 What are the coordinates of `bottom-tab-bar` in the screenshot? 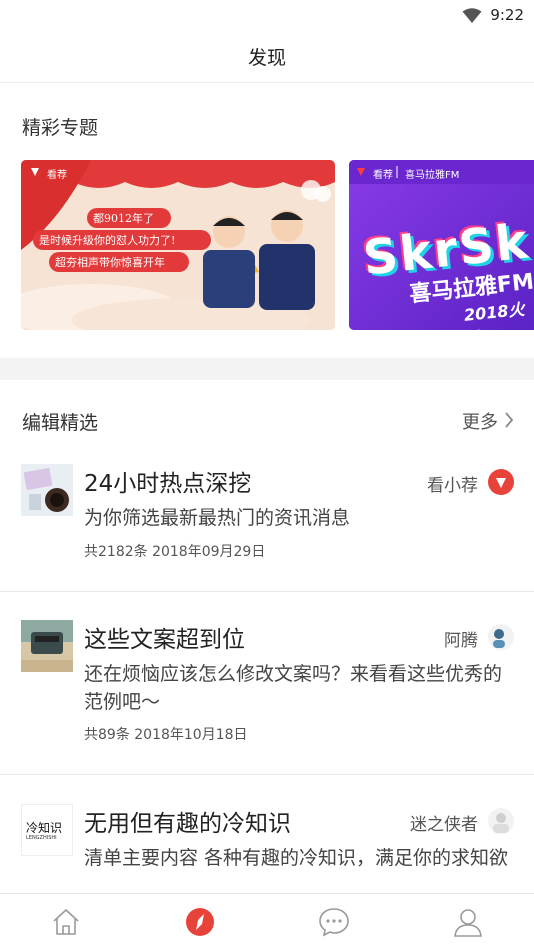 It's located at (267, 921).